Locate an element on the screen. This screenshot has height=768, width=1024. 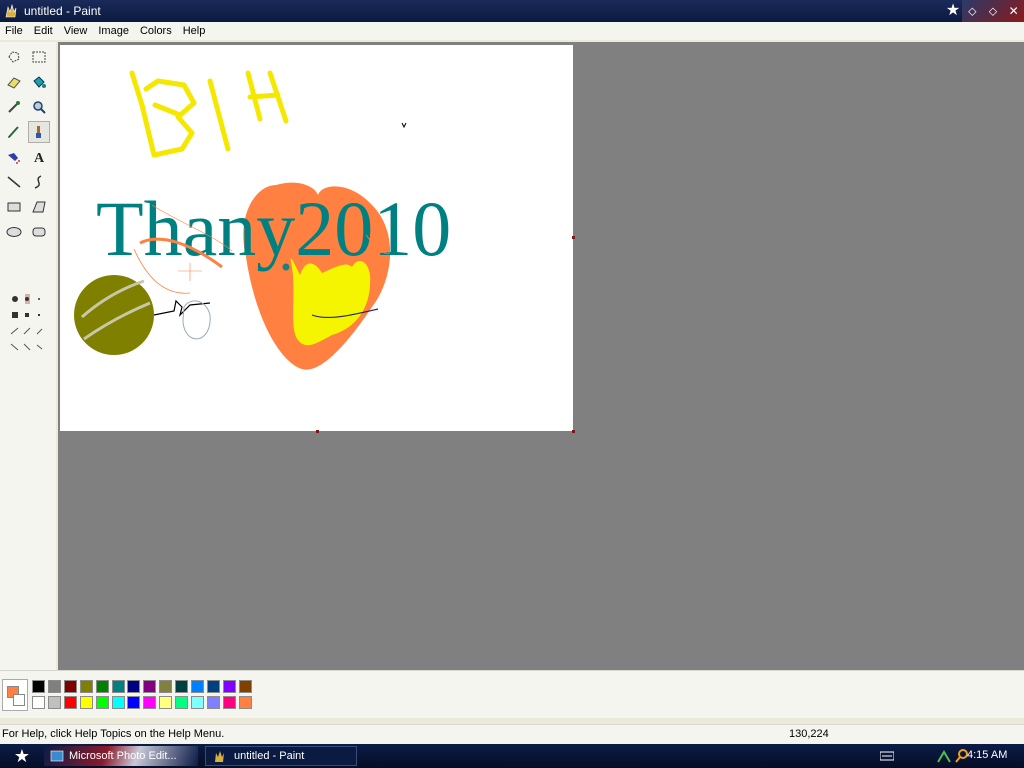
taskbar-item-paint: untitled - Paint is located at coordinates (281, 756).